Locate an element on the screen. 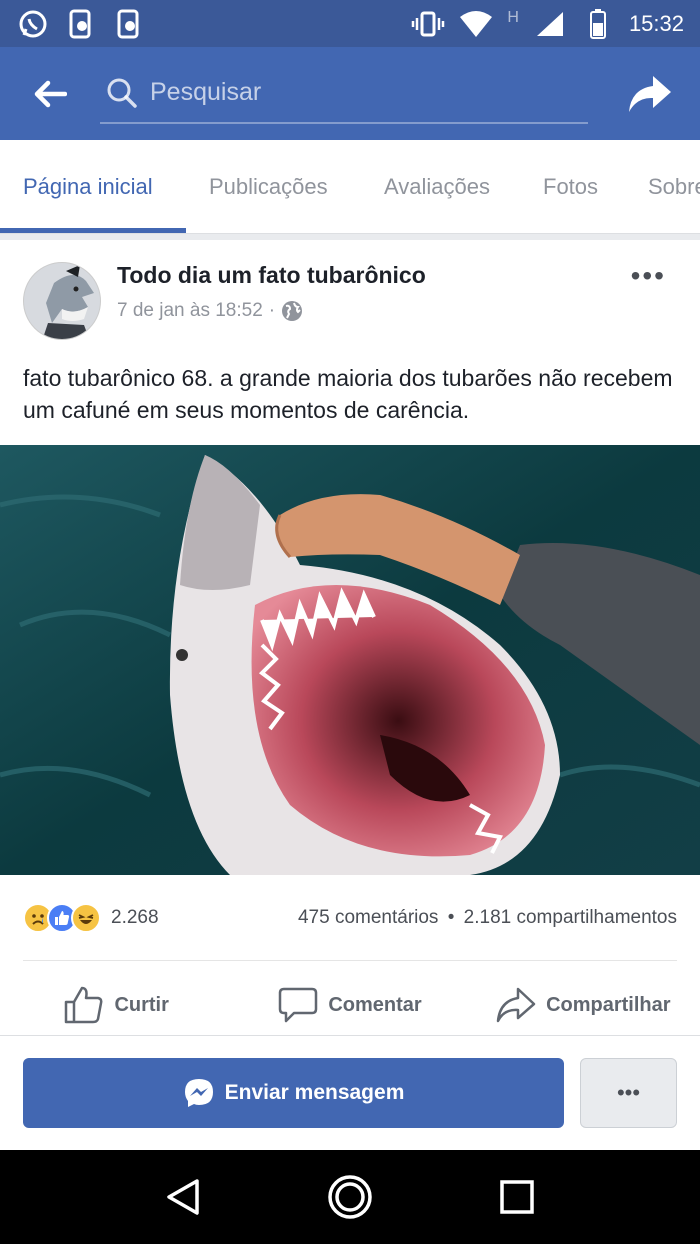 Image resolution: width=700 pixels, height=1244 pixels. post-meta: 7 de jan às 18:52 · is located at coordinates (210, 311).